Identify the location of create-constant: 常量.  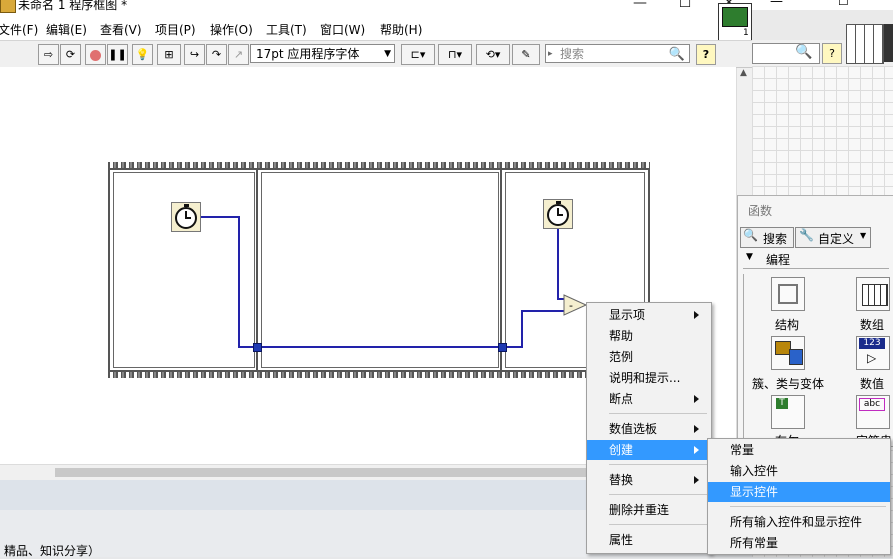
(799, 450).